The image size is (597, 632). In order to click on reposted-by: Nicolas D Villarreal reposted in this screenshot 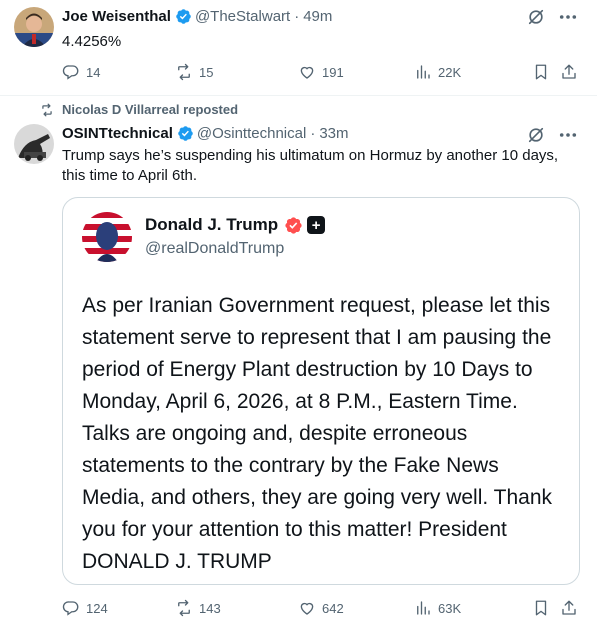, I will do `click(139, 109)`.